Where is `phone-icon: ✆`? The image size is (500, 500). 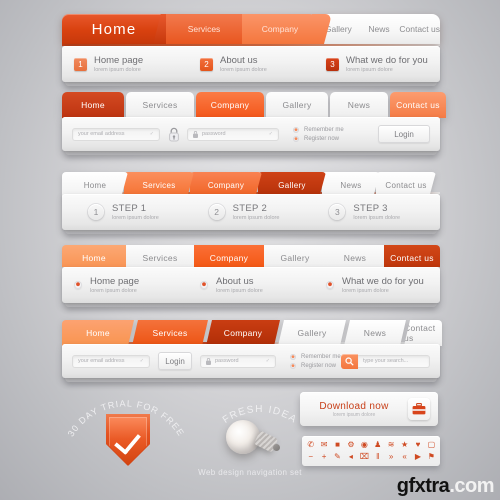 phone-icon: ✆ is located at coordinates (310, 445).